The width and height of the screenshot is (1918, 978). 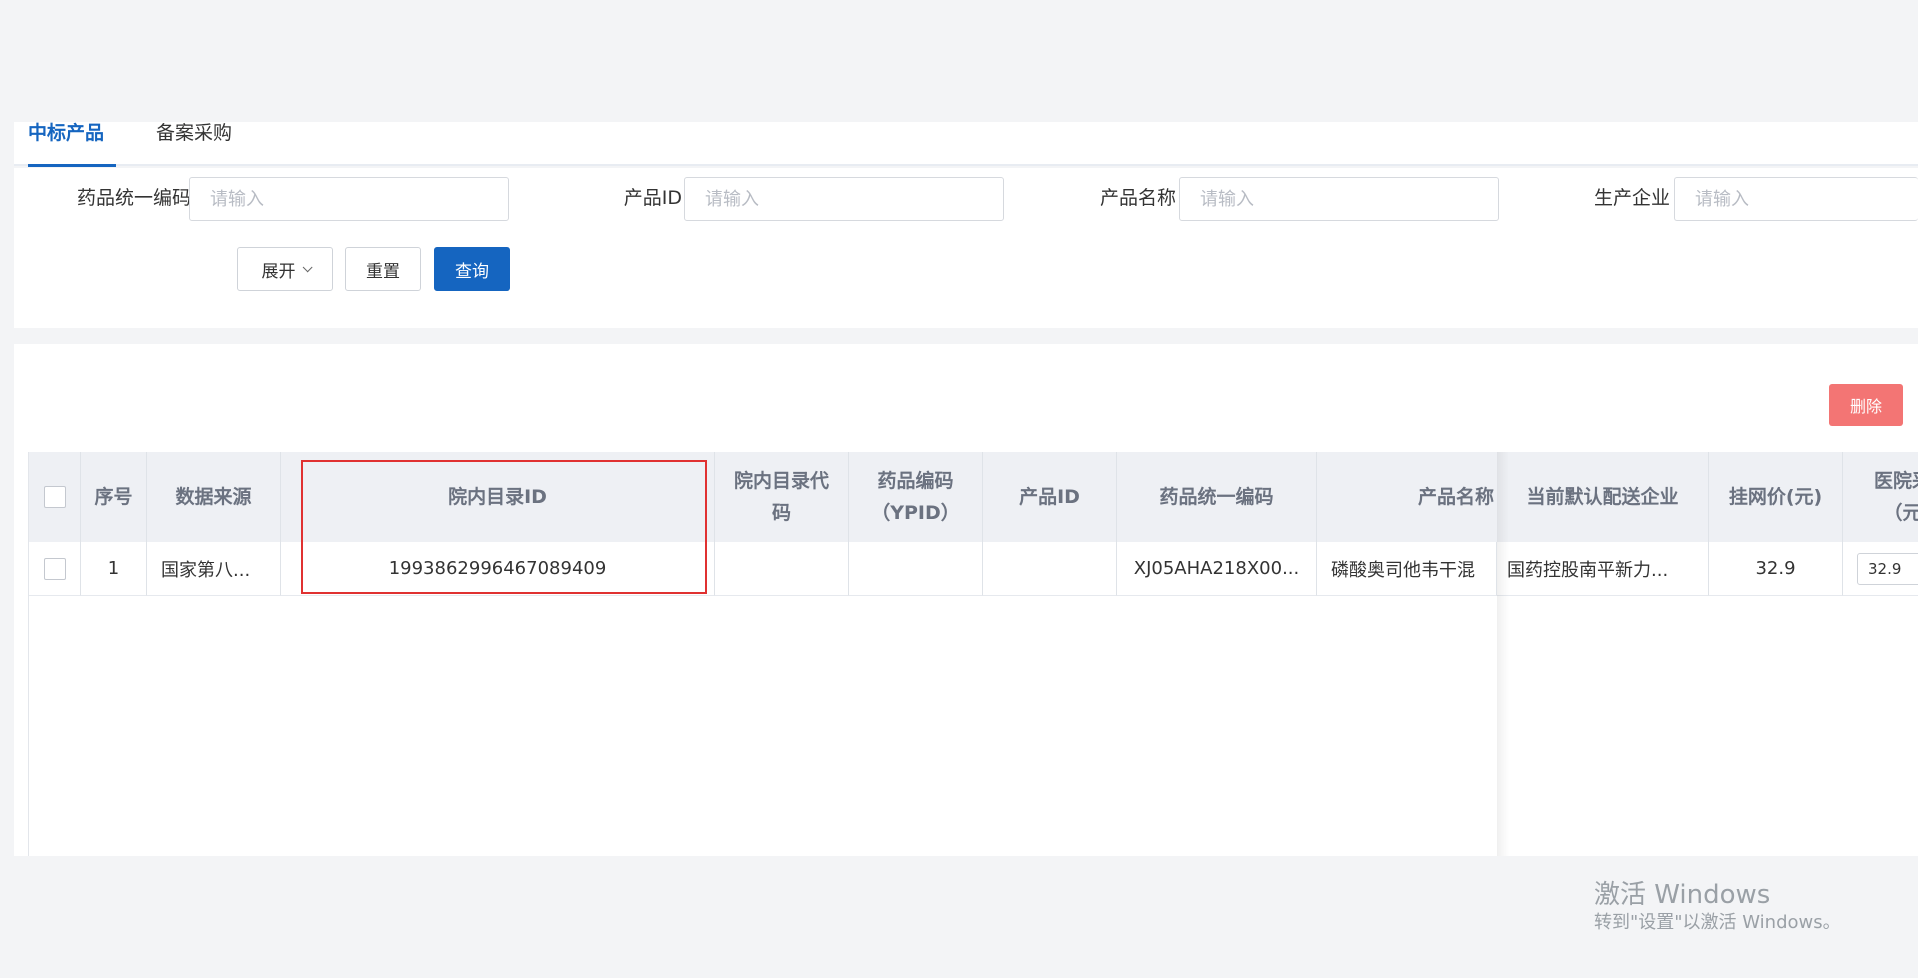 I want to click on cell-hospital-price, so click(x=1880, y=569).